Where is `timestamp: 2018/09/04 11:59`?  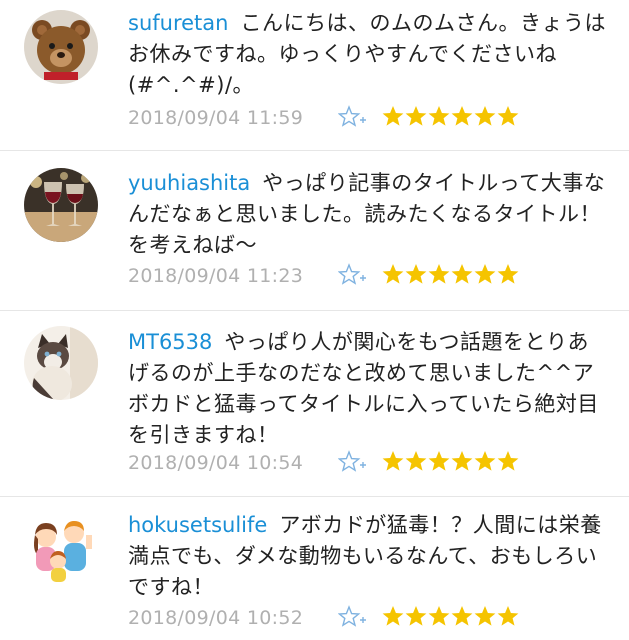 timestamp: 2018/09/04 11:59 is located at coordinates (216, 118).